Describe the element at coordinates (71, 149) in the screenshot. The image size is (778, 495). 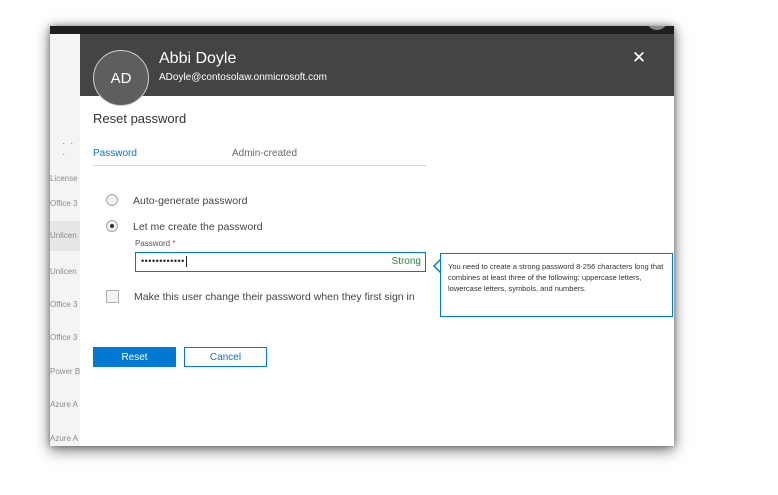
I see `more-icon: · · ·` at that location.